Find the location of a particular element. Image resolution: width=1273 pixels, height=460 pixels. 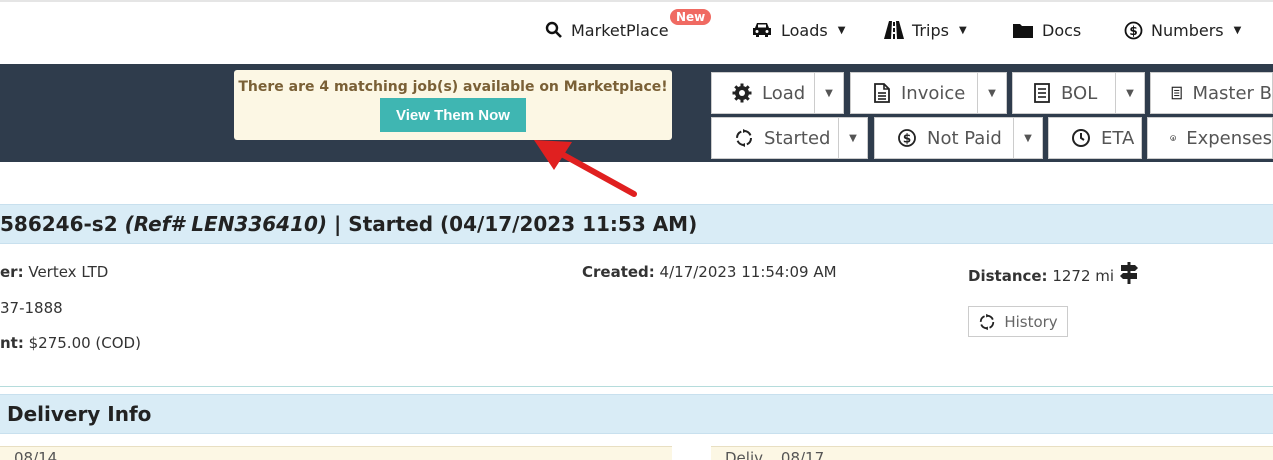

master-bol-button: Master B is located at coordinates (1211, 93).